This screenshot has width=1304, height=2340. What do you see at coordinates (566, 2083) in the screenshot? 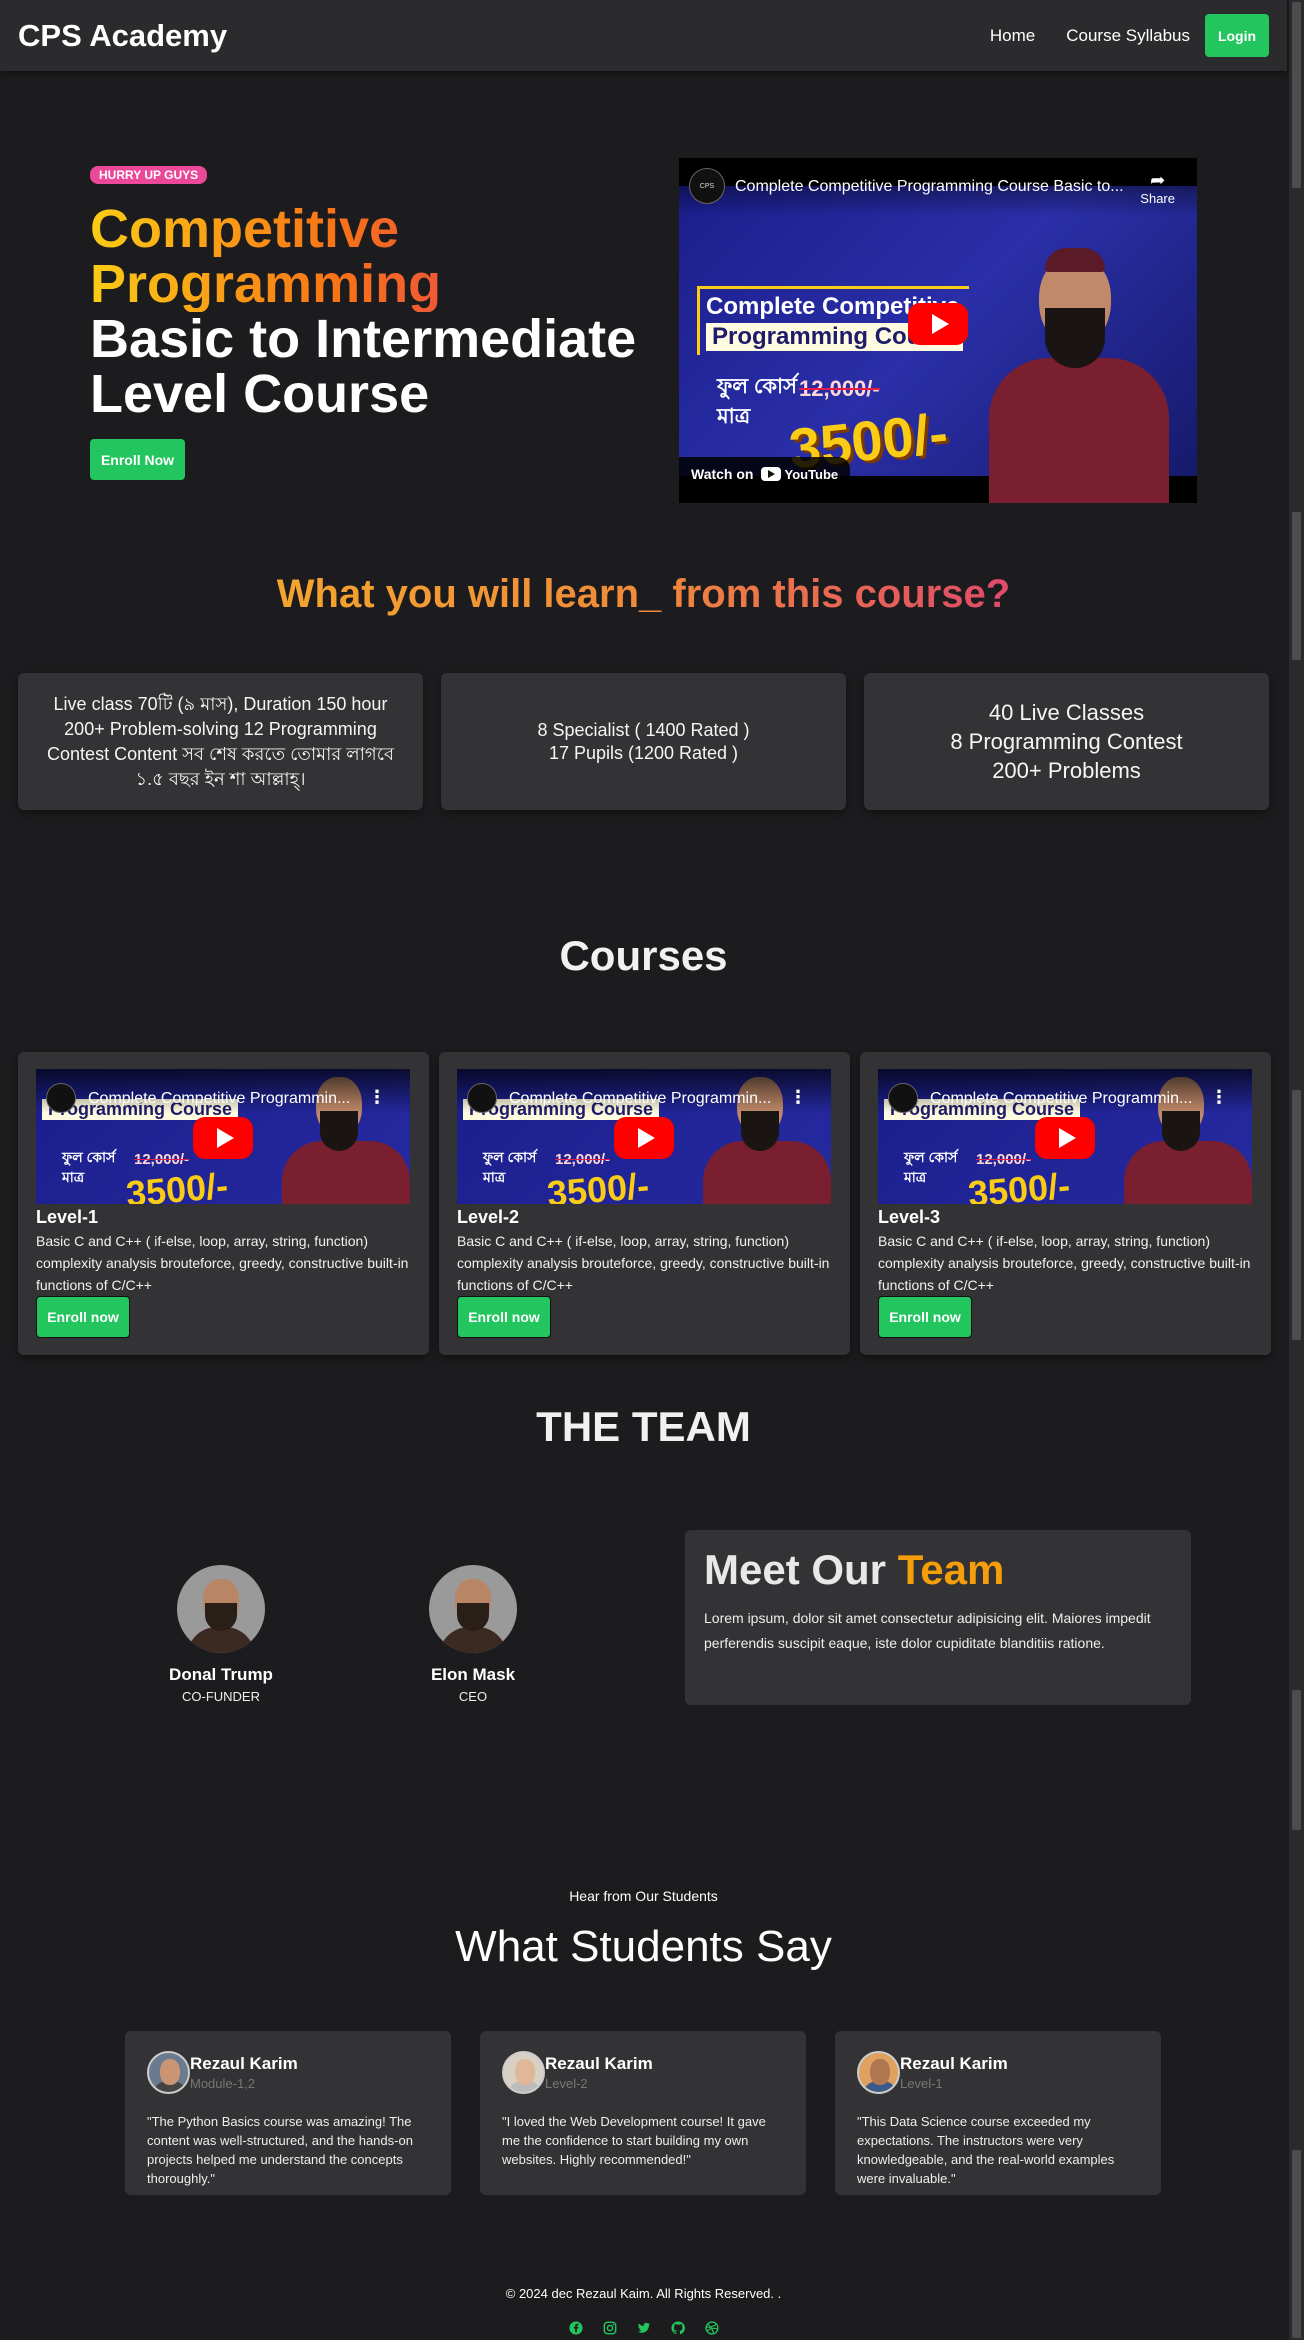
I see `student-level: Level-2` at bounding box center [566, 2083].